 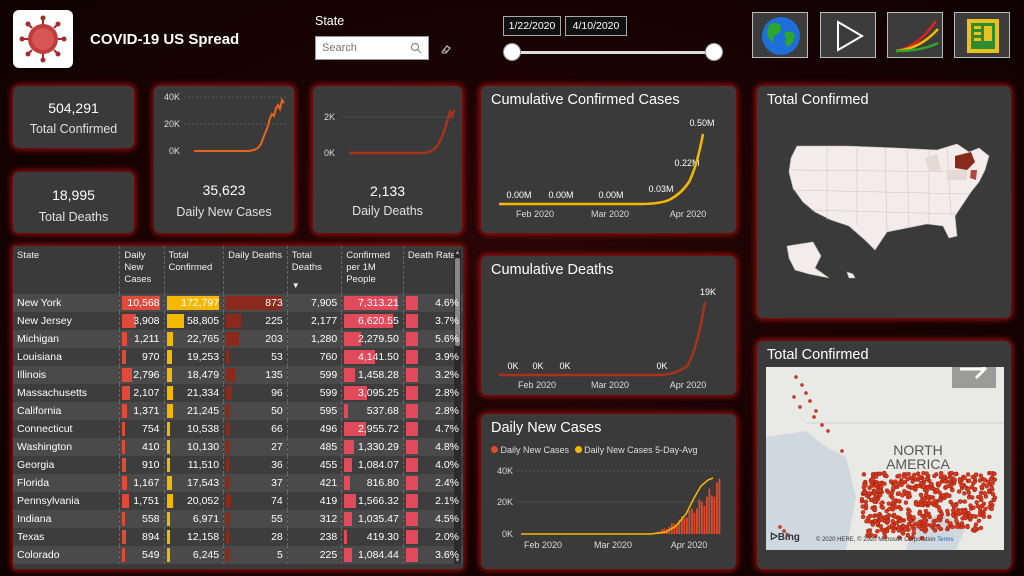 I want to click on play-button, so click(x=848, y=35).